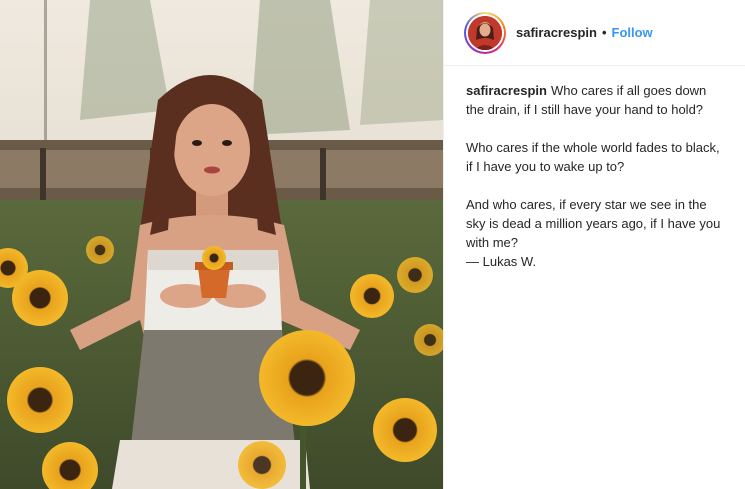 The width and height of the screenshot is (745, 489). What do you see at coordinates (506, 90) in the screenshot?
I see `caption-username-link: safiracrespin` at bounding box center [506, 90].